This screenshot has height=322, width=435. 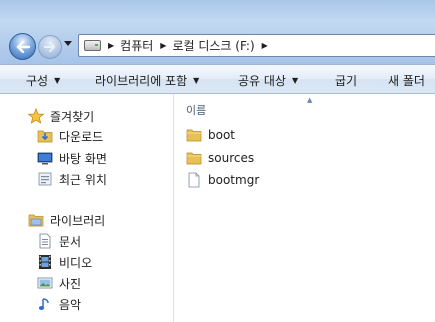 I want to click on nav-favorites: 즐겨찾기, so click(x=61, y=116).